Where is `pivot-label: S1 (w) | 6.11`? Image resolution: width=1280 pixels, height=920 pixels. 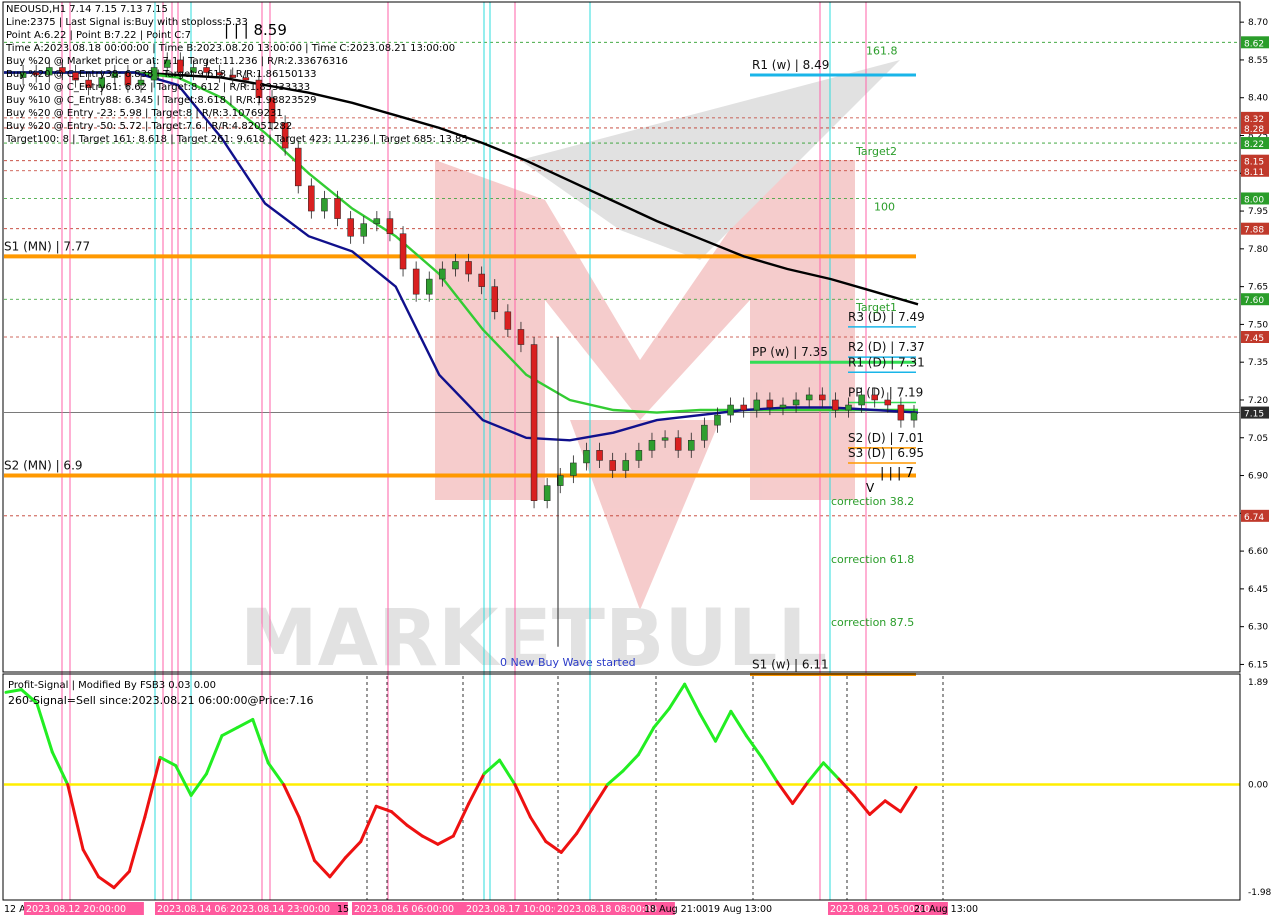
pivot-label: S1 (w) | 6.11 is located at coordinates (790, 665).